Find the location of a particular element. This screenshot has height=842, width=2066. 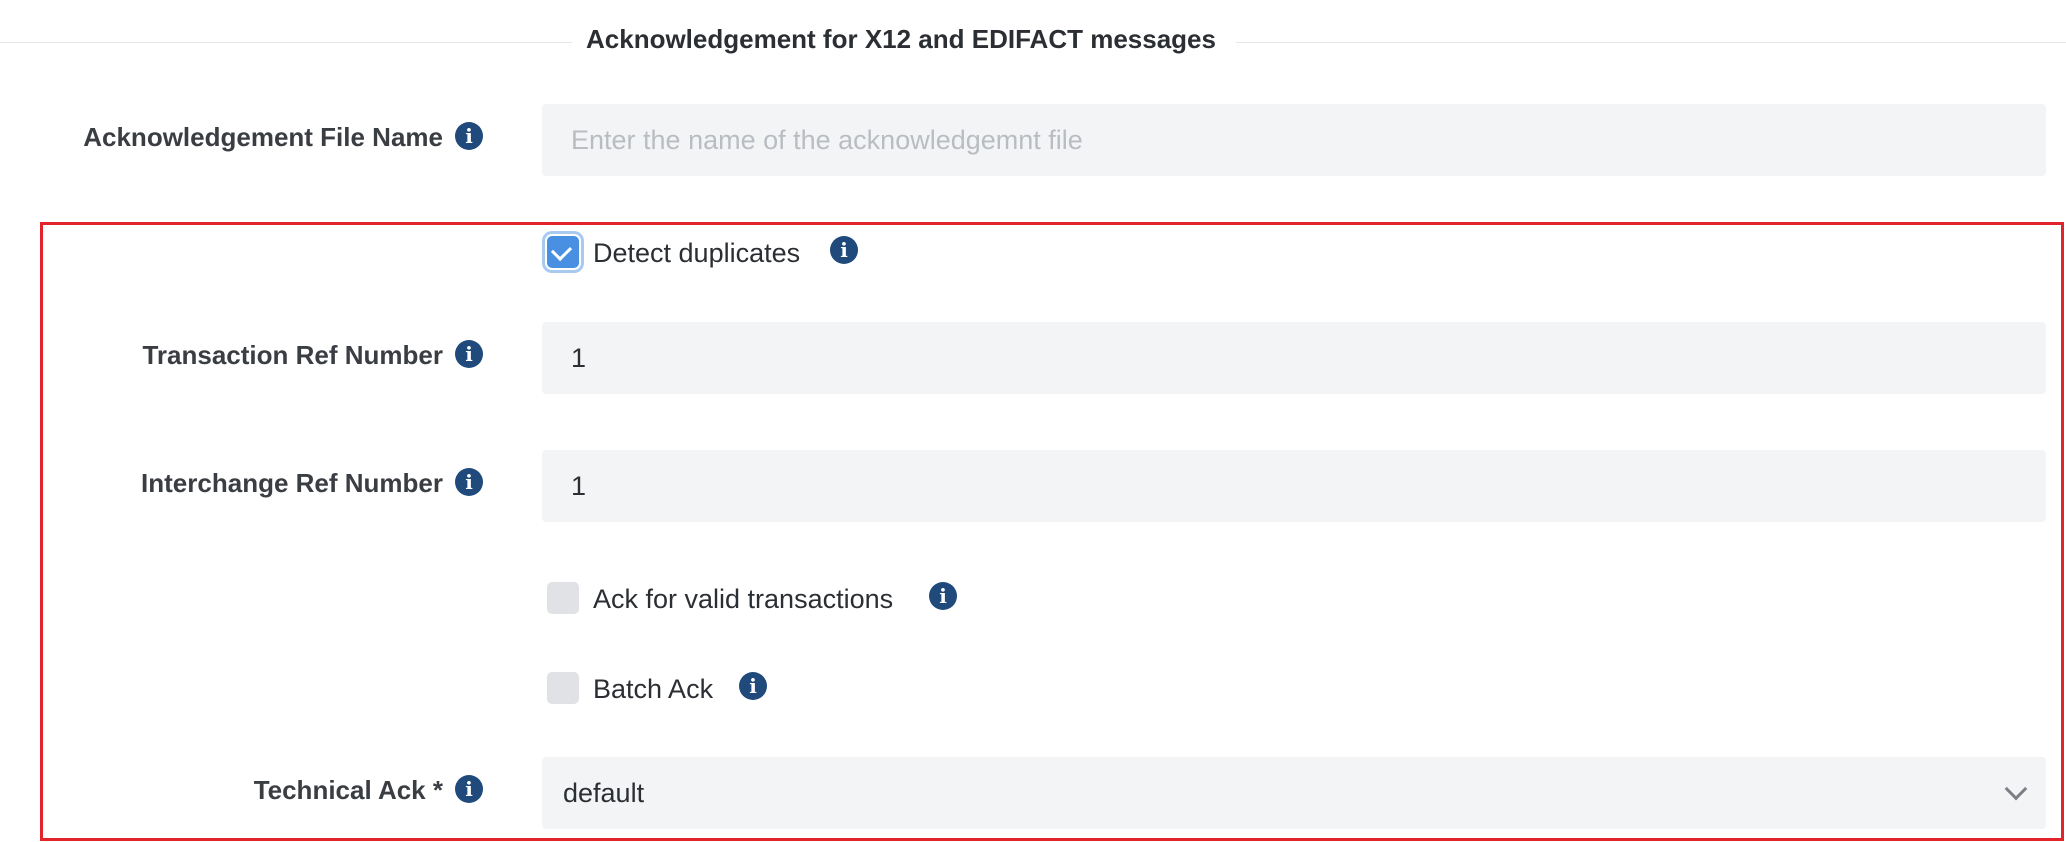

ack-valid-transactions-label: Ack for valid transactions is located at coordinates (743, 599).